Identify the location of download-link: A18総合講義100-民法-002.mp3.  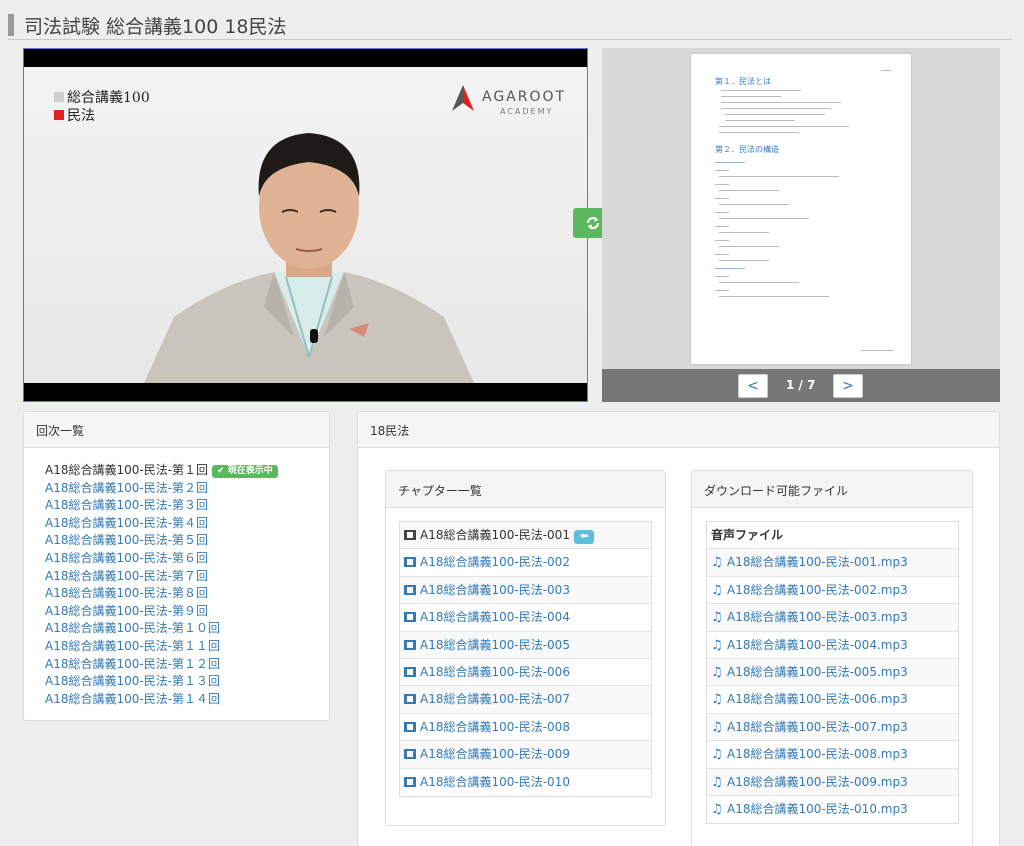
(817, 590).